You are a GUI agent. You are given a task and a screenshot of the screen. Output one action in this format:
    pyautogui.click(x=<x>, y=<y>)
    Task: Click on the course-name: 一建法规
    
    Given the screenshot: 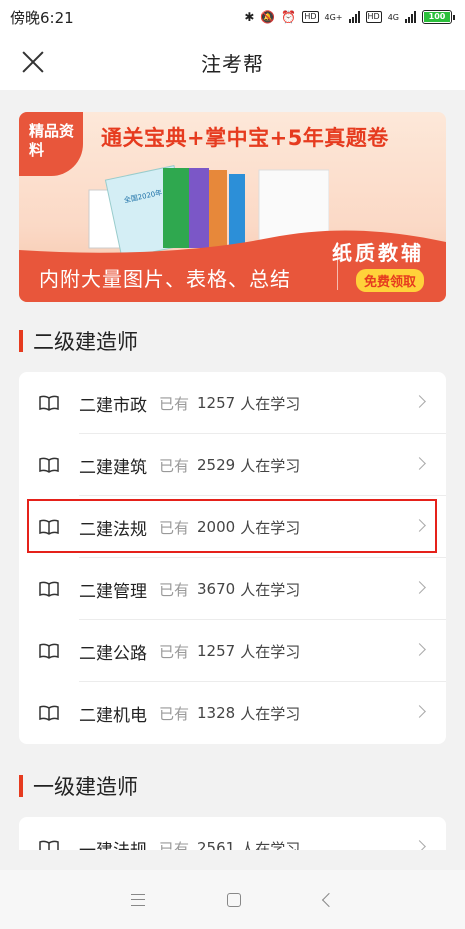 What is the action you would take?
    pyautogui.click(x=113, y=843)
    